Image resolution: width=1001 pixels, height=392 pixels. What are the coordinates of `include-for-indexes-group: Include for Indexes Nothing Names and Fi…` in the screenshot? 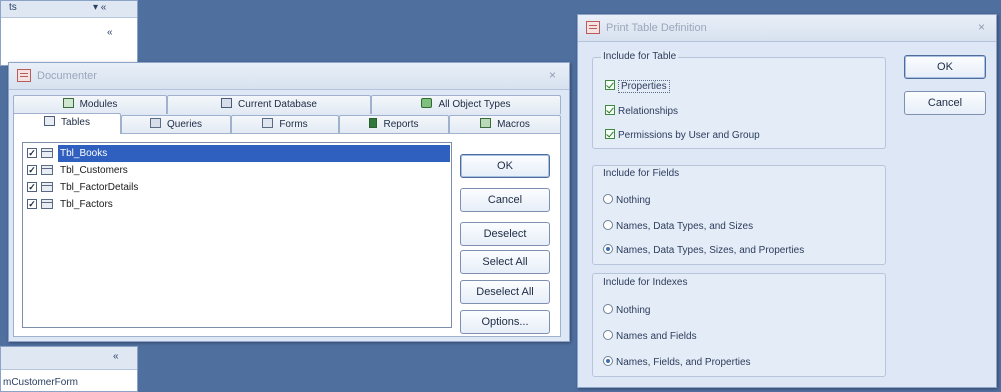 It's located at (739, 325).